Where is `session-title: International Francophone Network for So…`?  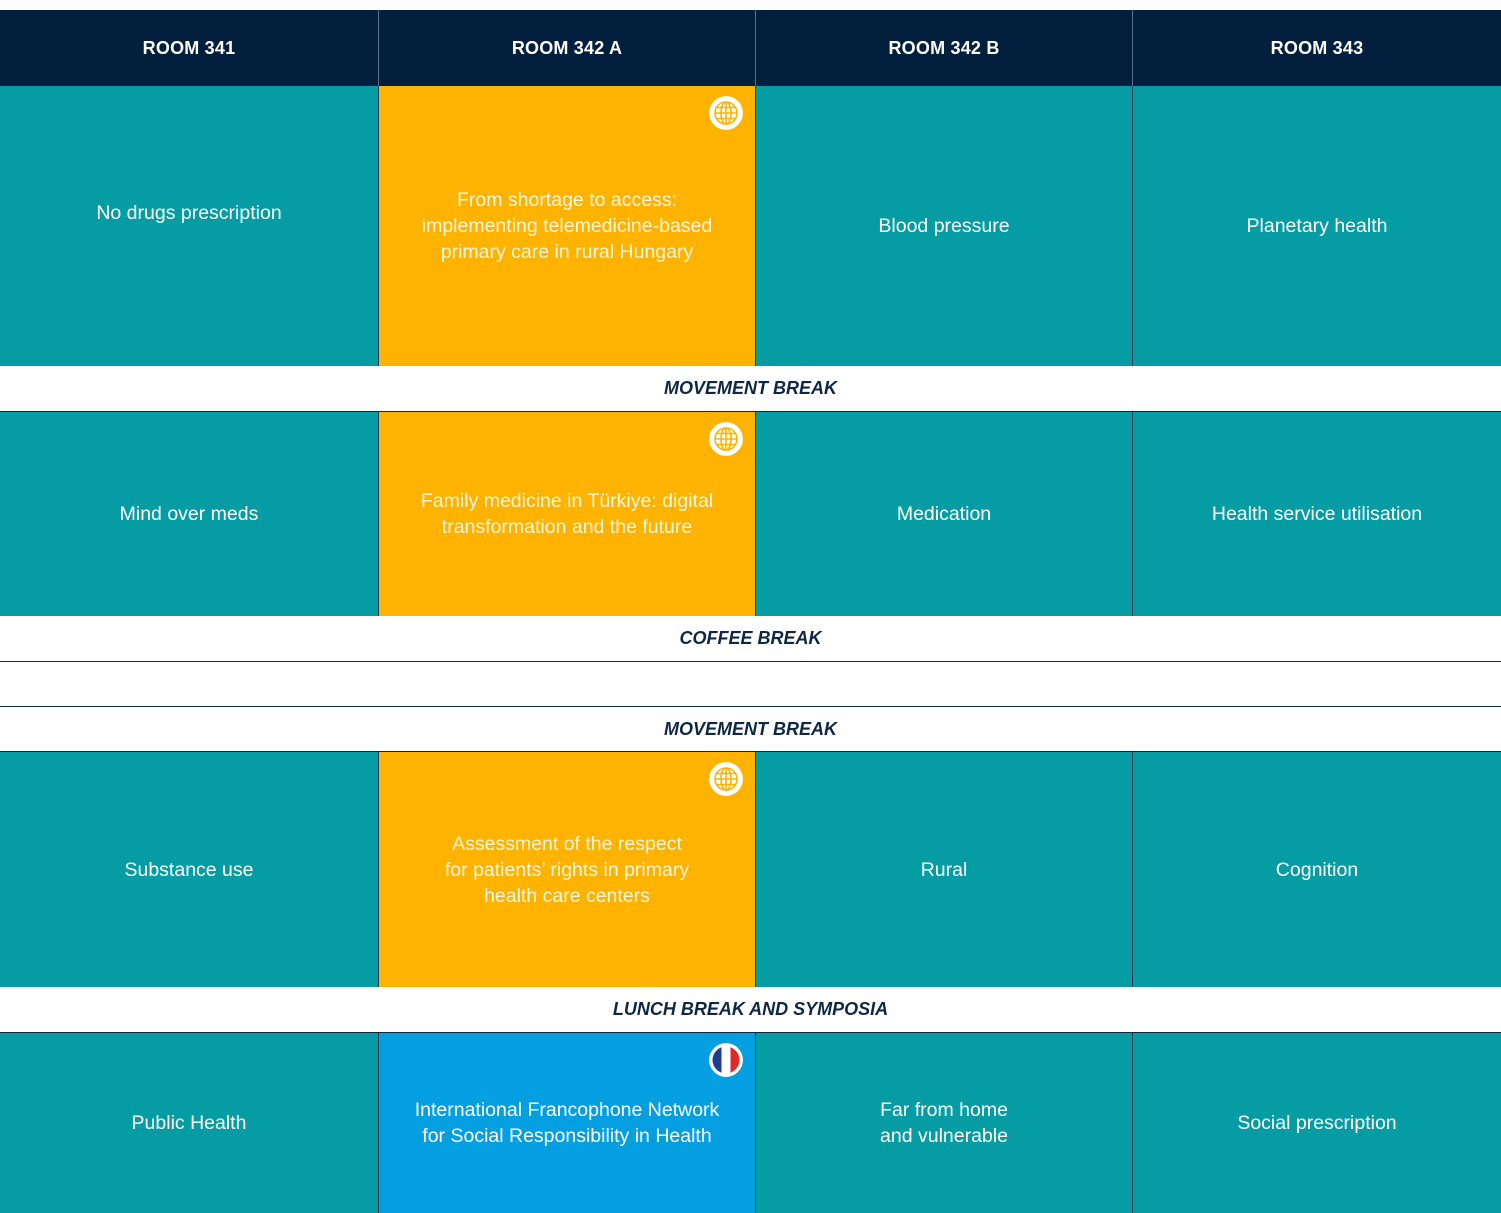 session-title: International Francophone Network for So… is located at coordinates (567, 1123).